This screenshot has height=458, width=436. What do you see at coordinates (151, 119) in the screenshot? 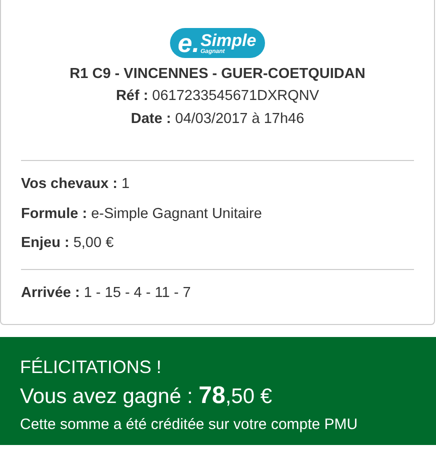
I see `field-label: Date :` at bounding box center [151, 119].